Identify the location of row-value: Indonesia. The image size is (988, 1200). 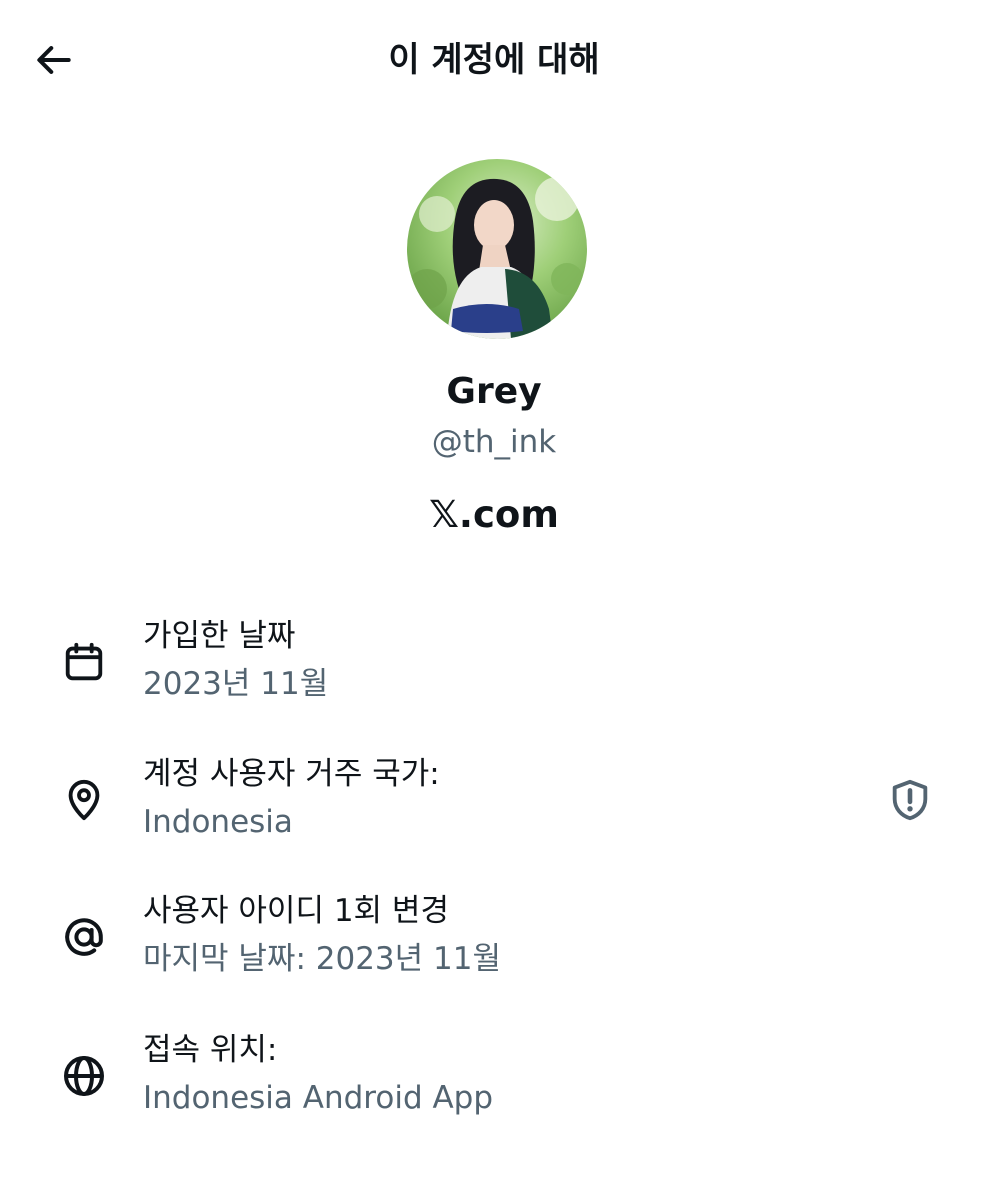
(218, 822).